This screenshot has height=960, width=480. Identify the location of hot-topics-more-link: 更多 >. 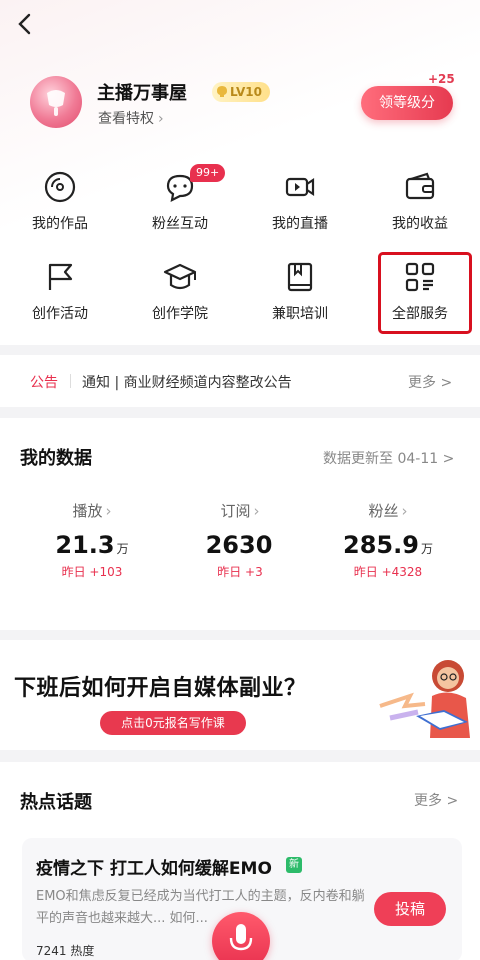
(436, 800).